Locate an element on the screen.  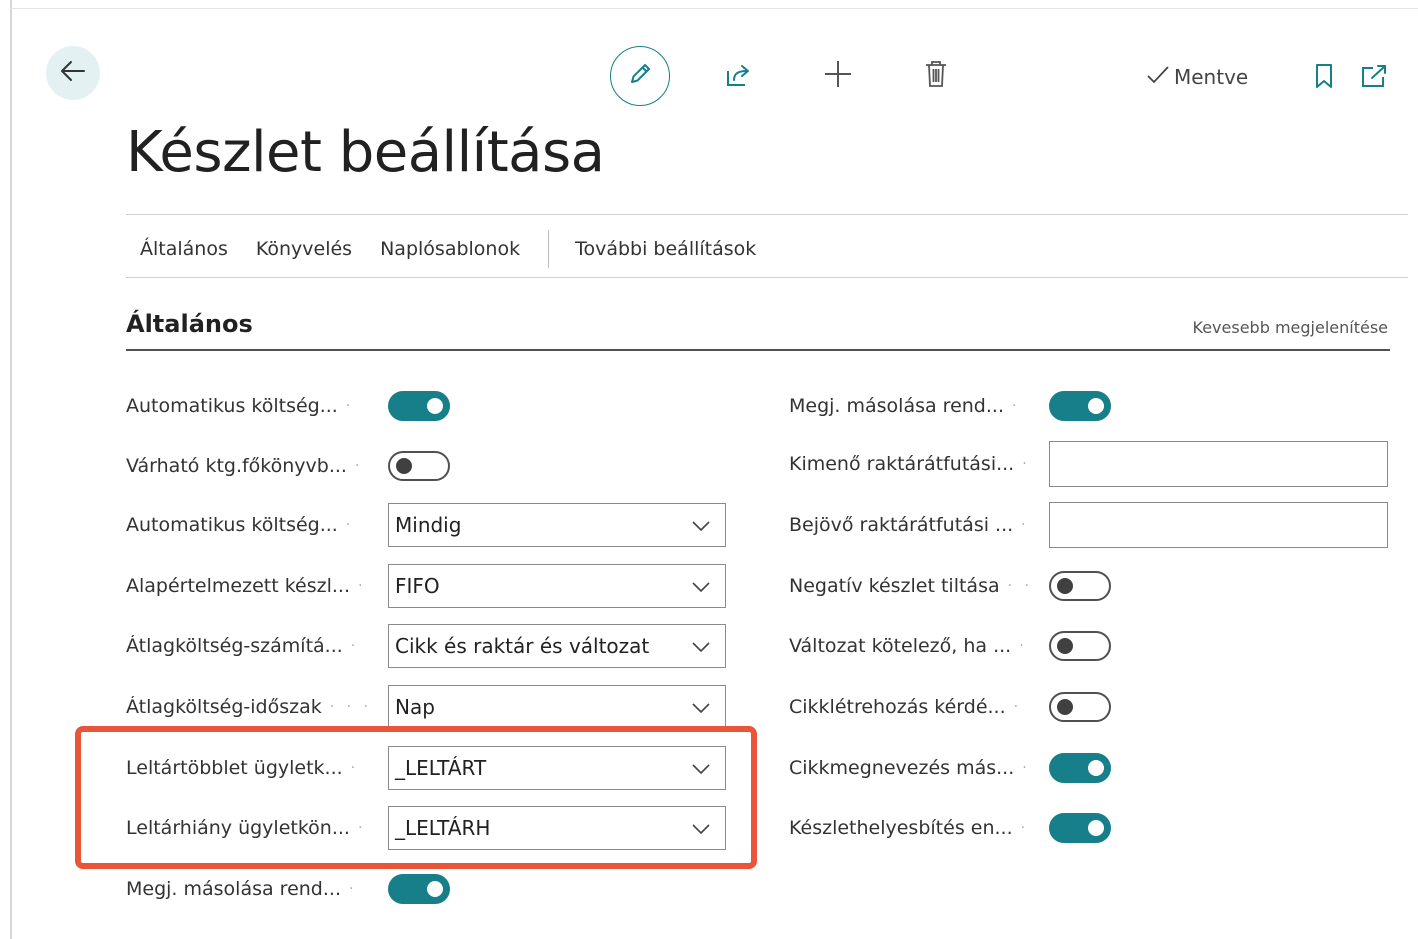
delete-button is located at coordinates (936, 76).